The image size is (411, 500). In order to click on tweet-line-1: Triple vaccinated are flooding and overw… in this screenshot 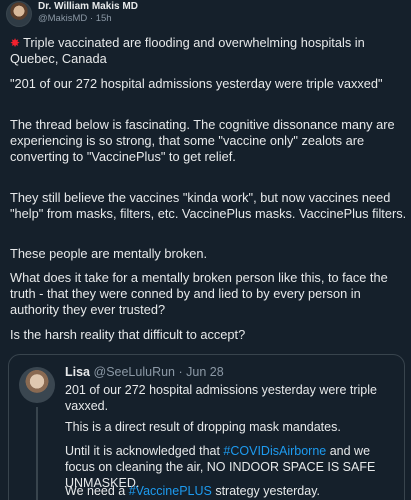, I will do `click(187, 50)`.